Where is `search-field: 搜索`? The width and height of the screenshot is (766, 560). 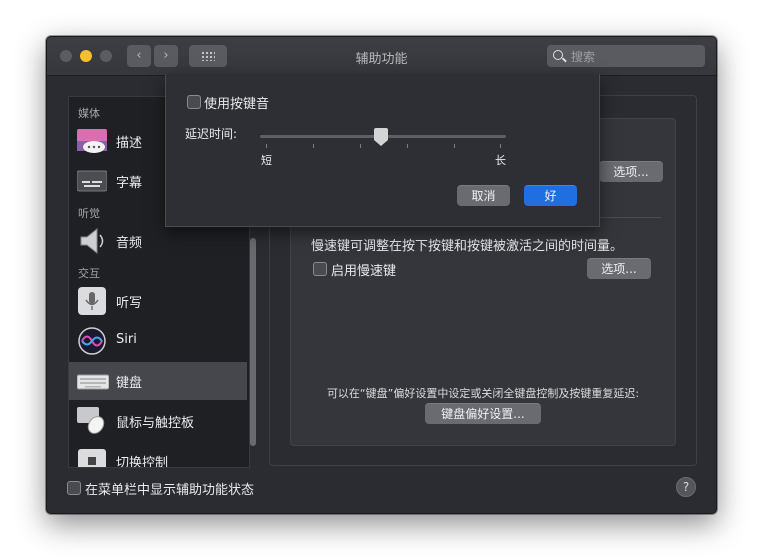 search-field: 搜索 is located at coordinates (626, 56).